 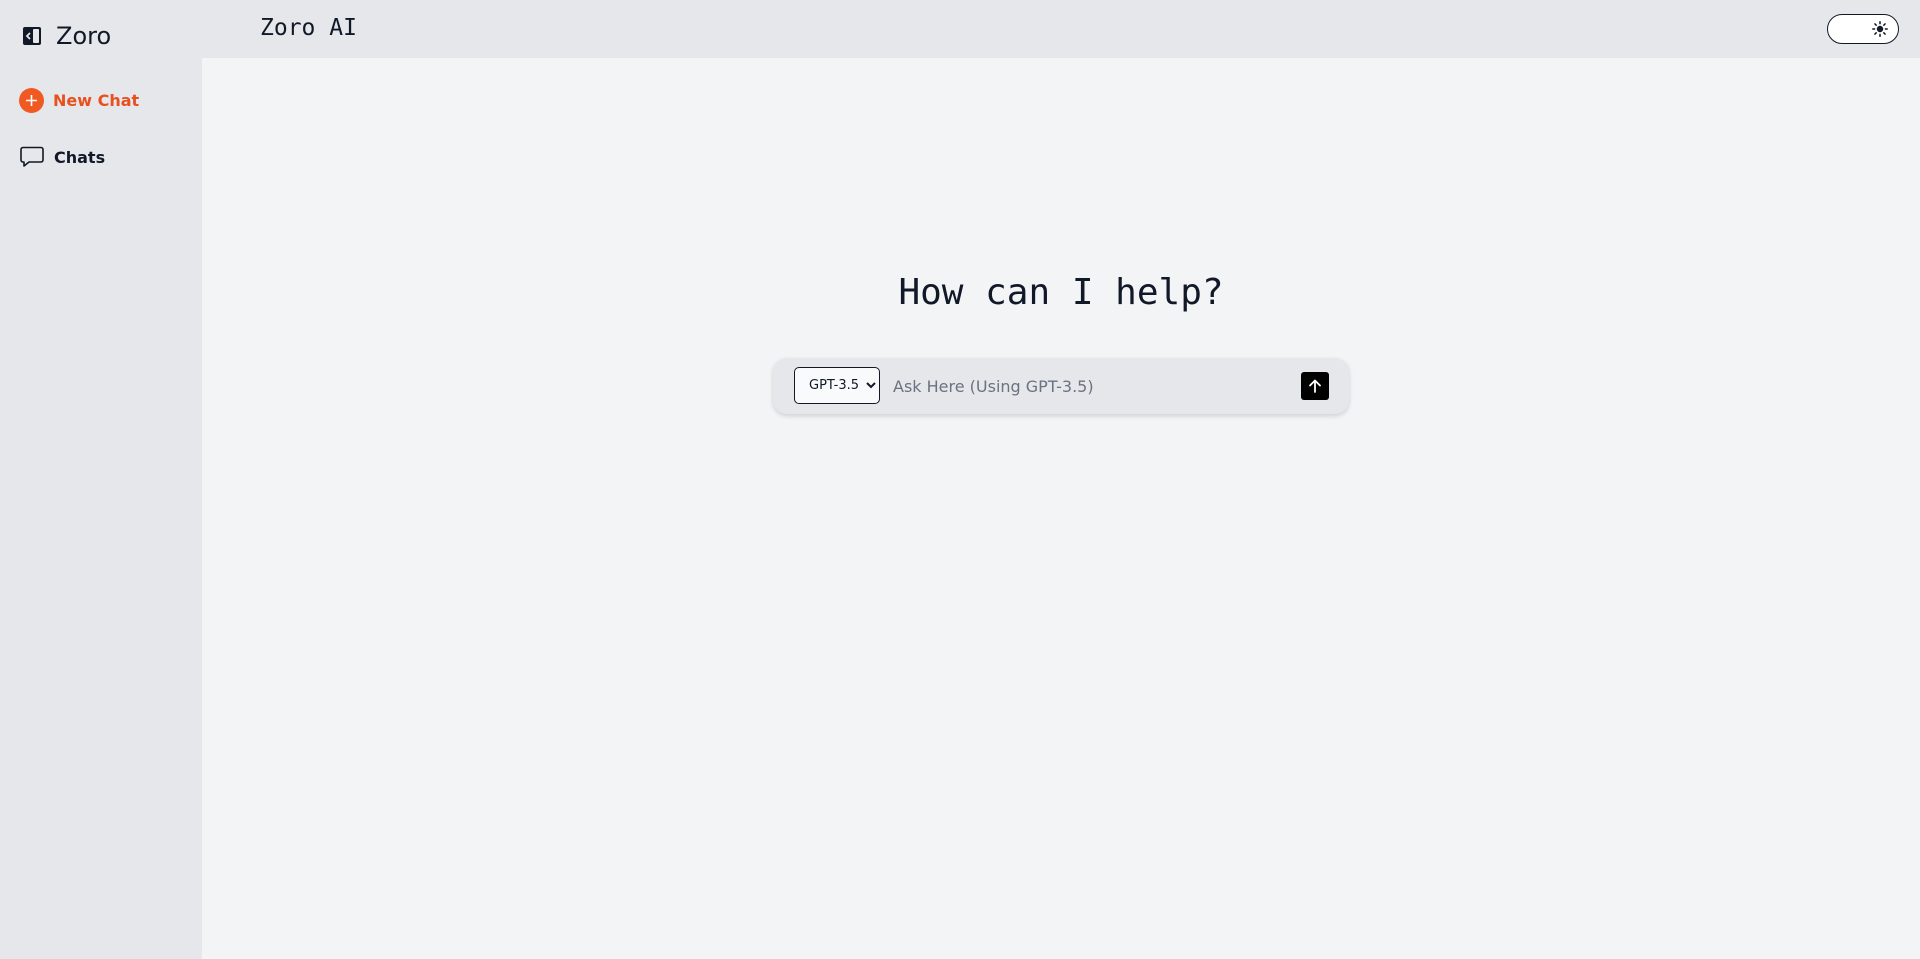 I want to click on brand-name: Zoro, so click(x=84, y=36).